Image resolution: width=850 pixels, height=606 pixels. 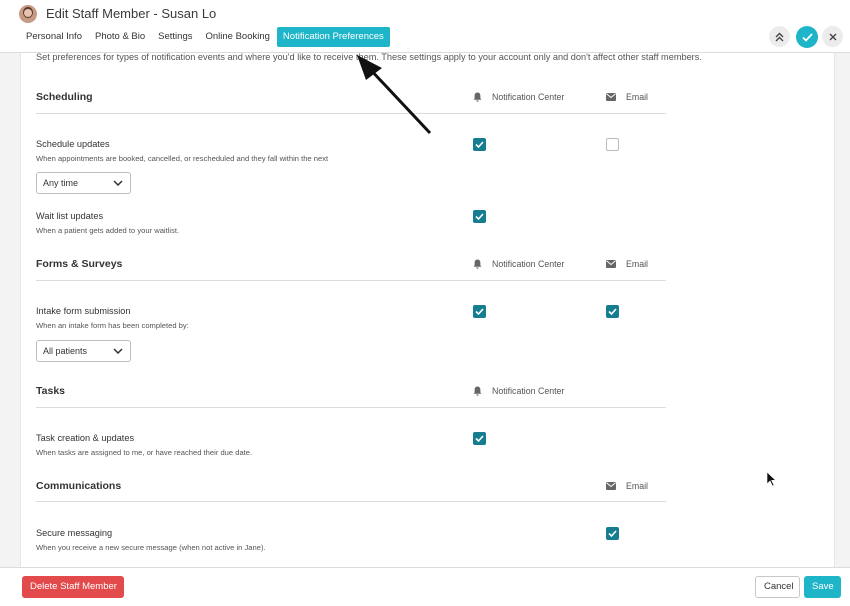 What do you see at coordinates (131, 13) in the screenshot?
I see `page-title: Edit Staff Member - Susan Lo` at bounding box center [131, 13].